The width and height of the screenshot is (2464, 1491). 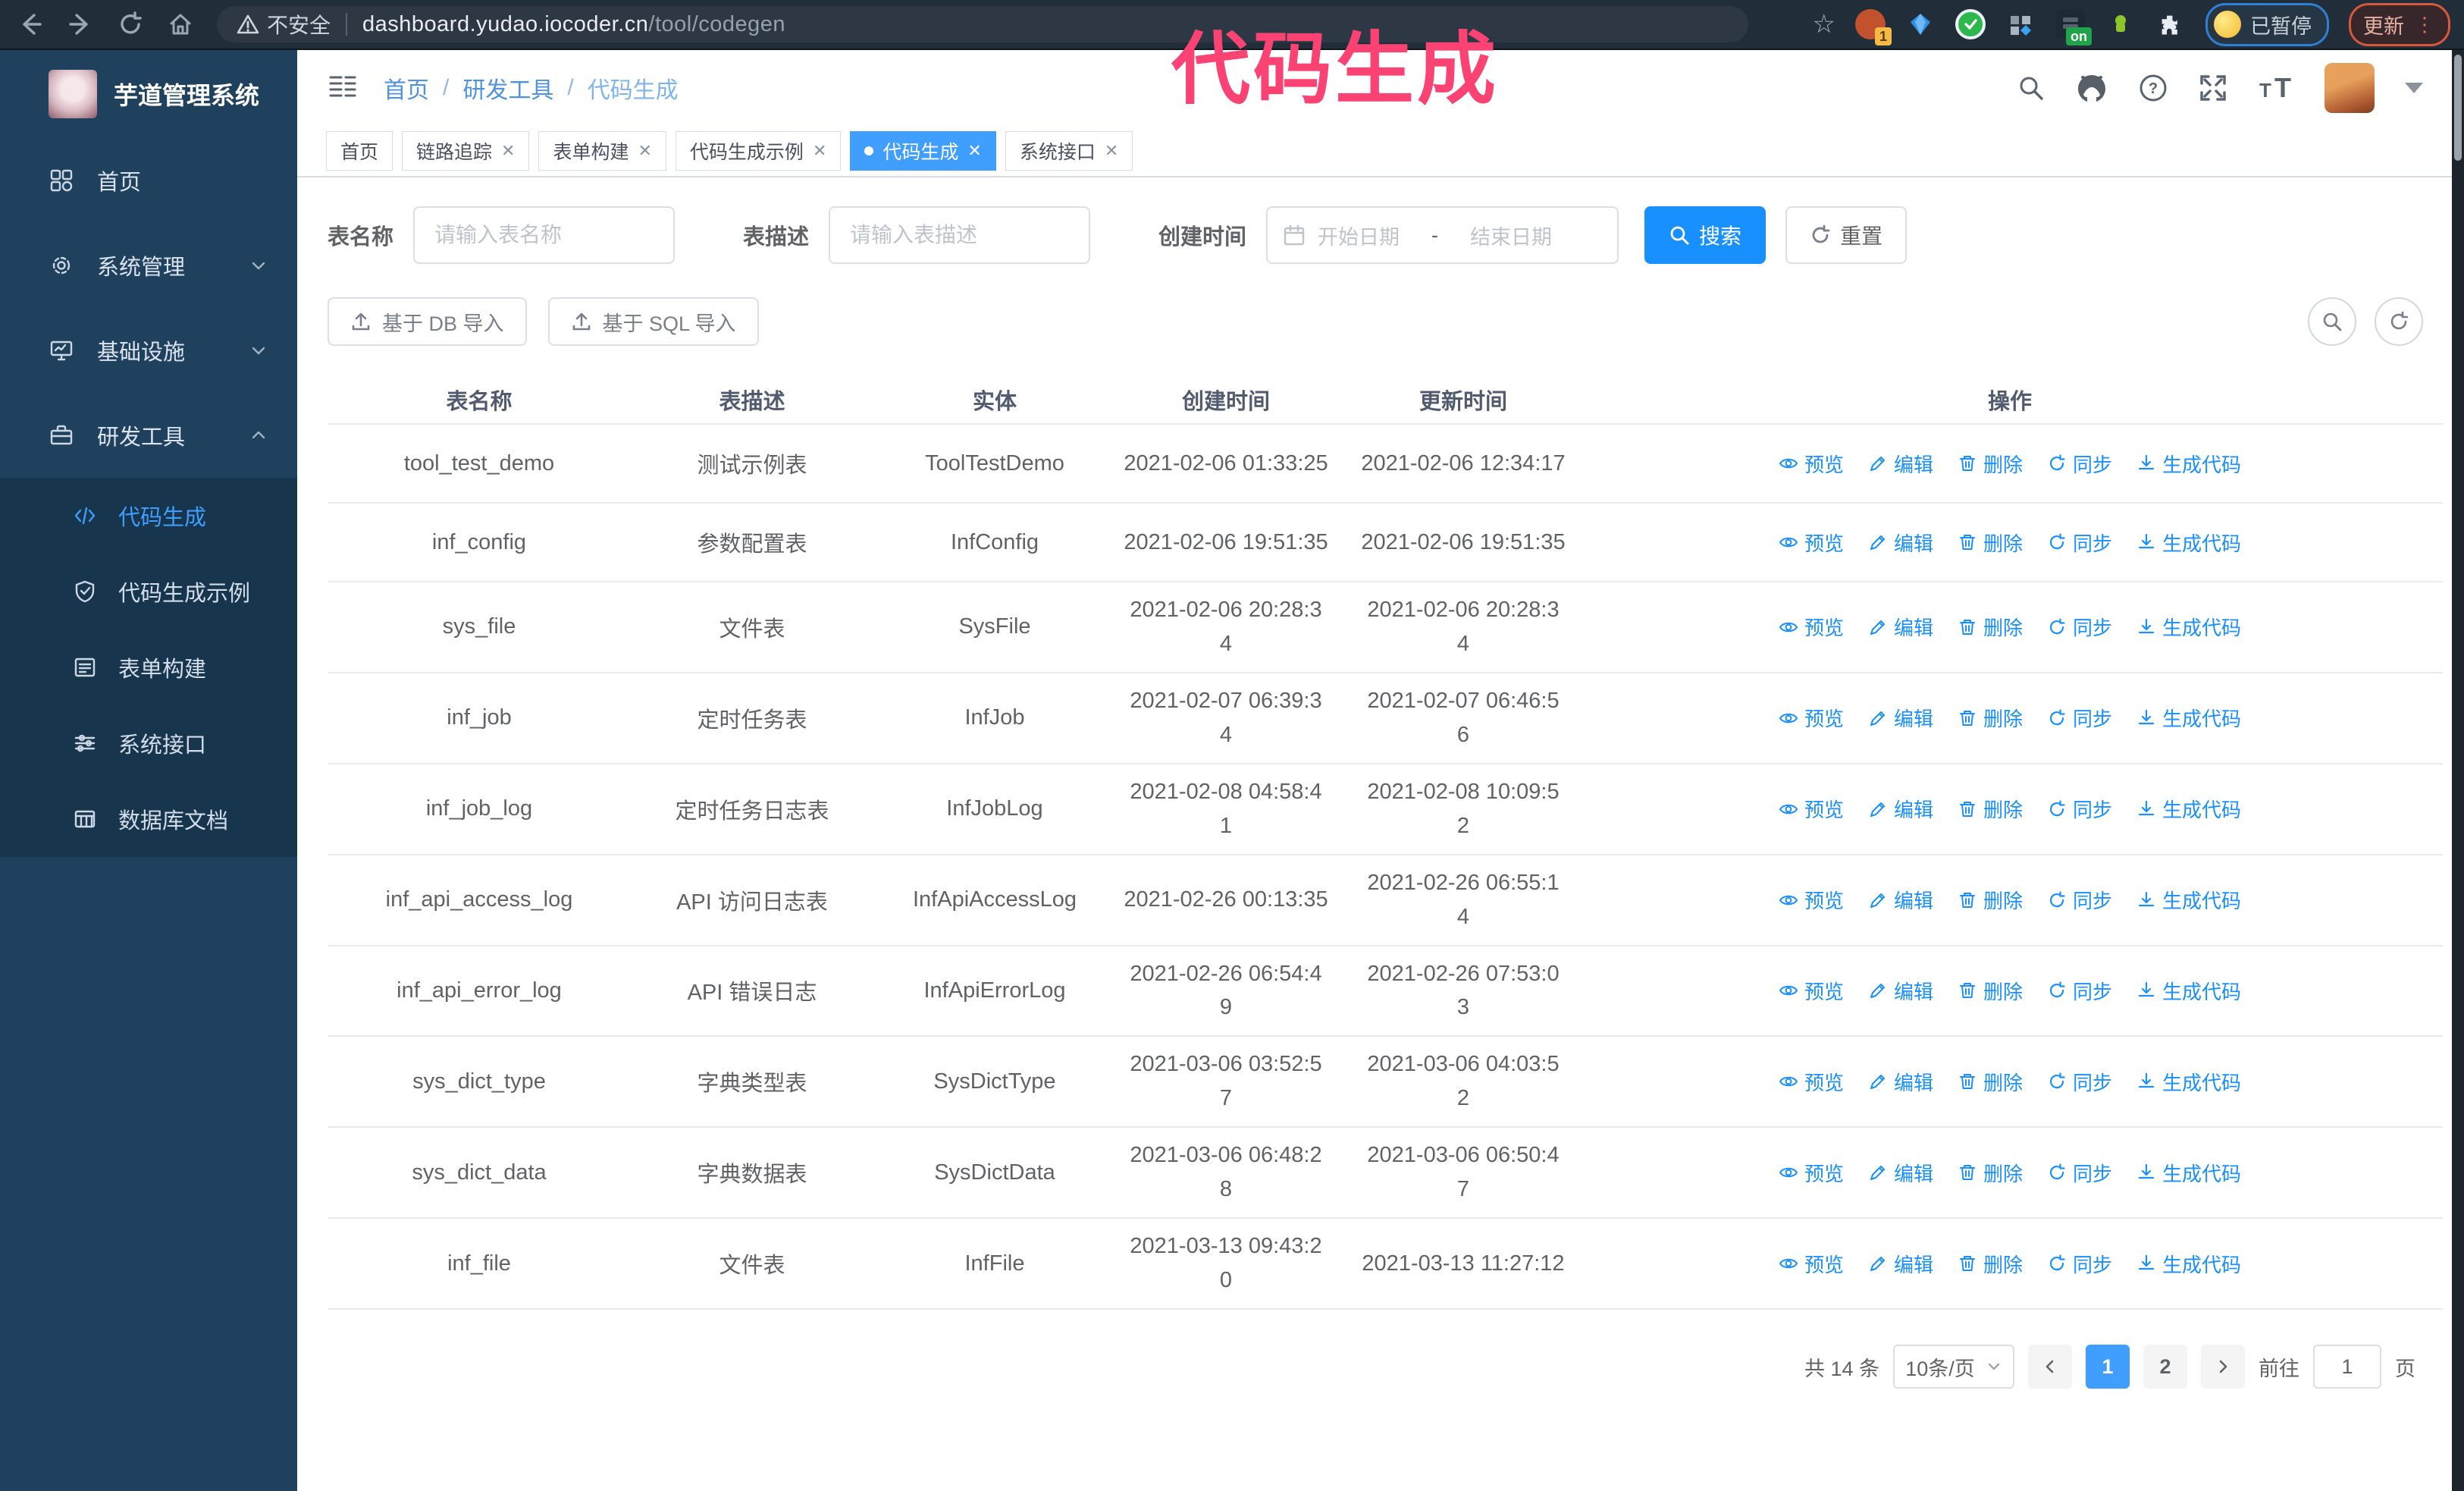 I want to click on tag-tracing: 链路追踪 ✕, so click(x=466, y=151).